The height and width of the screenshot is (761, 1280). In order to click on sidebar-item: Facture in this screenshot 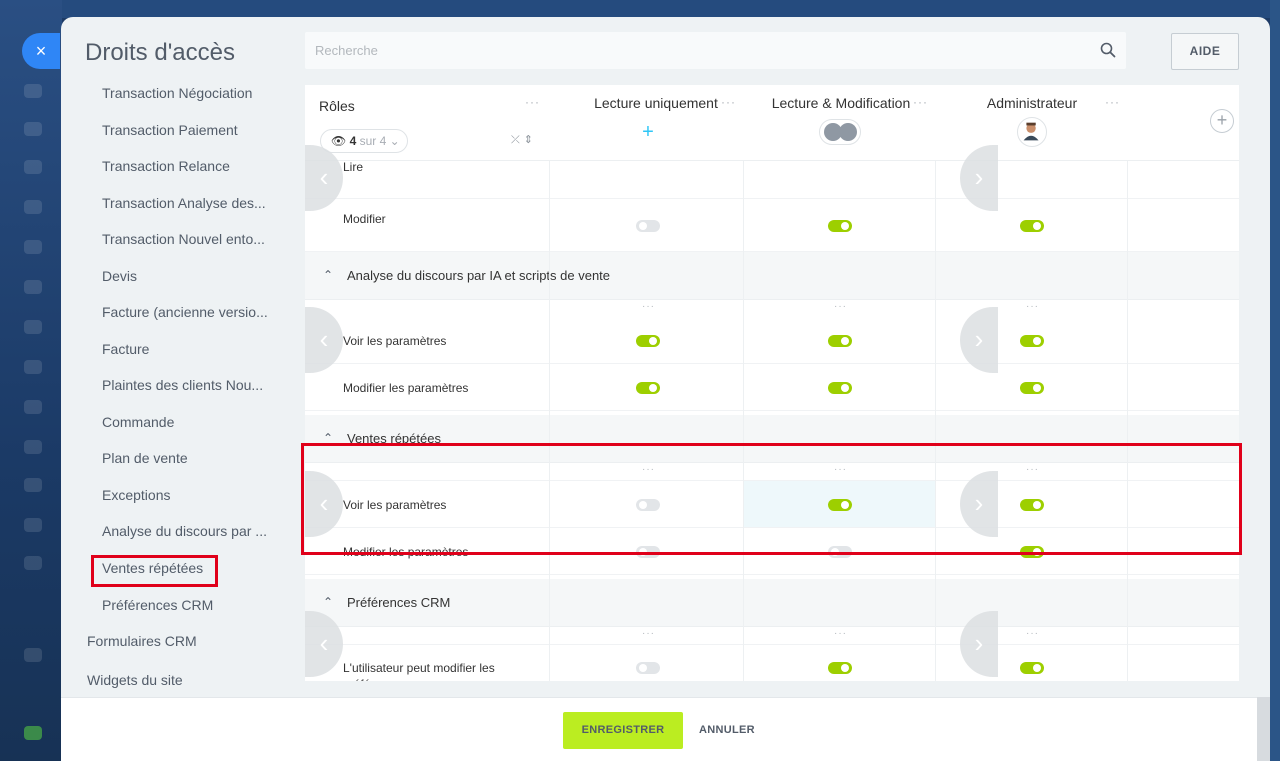, I will do `click(125, 349)`.